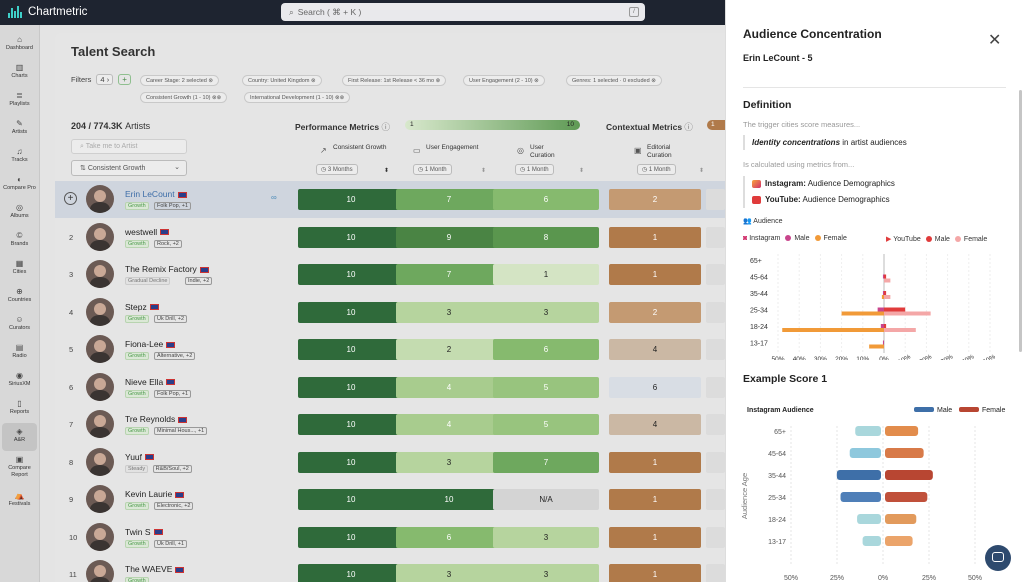  Describe the element at coordinates (447, 149) in the screenshot. I see `col-user-engagement: ▭ User Engagement` at that location.